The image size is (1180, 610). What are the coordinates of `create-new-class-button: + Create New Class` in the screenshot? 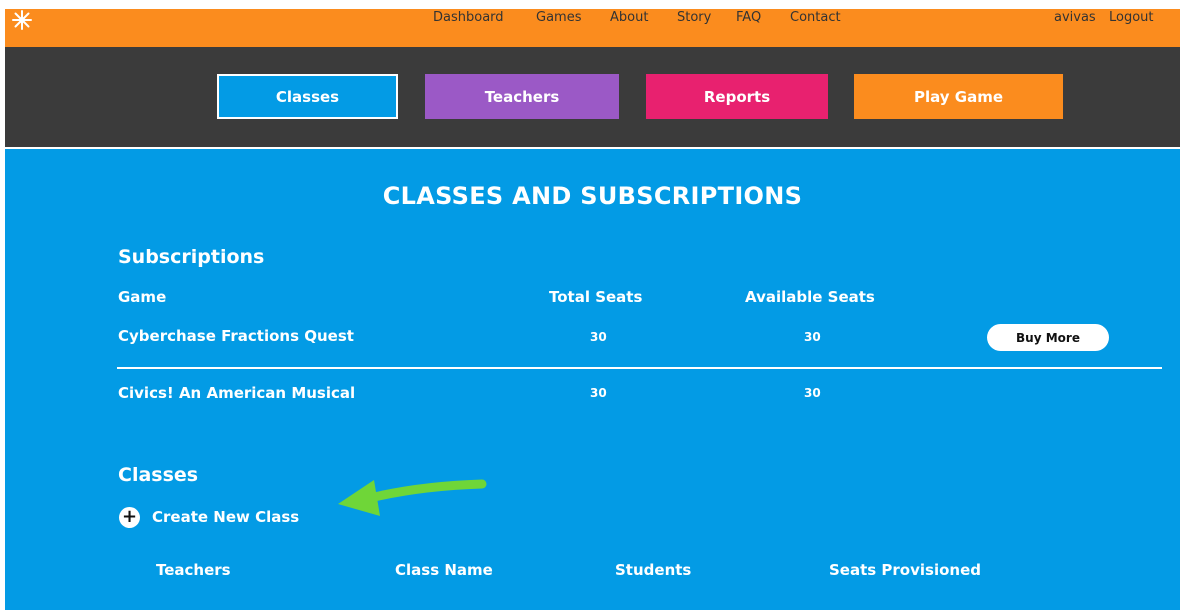 It's located at (209, 517).